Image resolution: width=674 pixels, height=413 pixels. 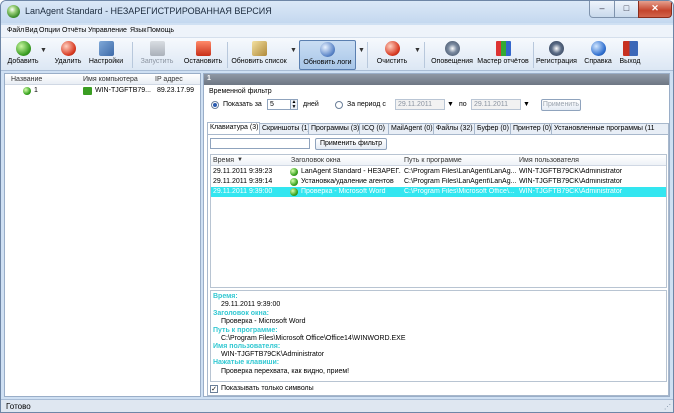 I want to click on tab-installed-programs: Установленные программы (11, so click(x=610, y=128).